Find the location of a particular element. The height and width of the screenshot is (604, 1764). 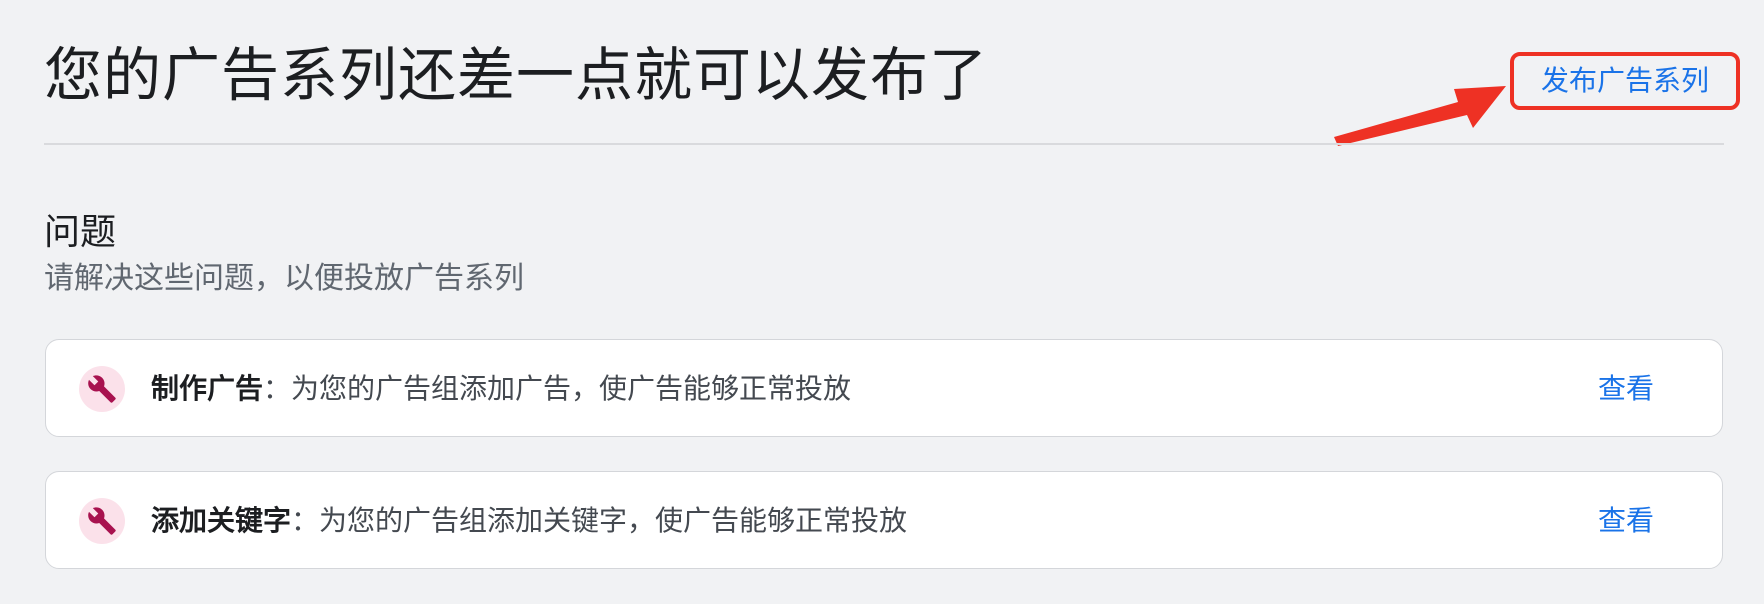

issue-description: 为您的广告组添加广告，使广告能够正常投放 is located at coordinates (571, 388).